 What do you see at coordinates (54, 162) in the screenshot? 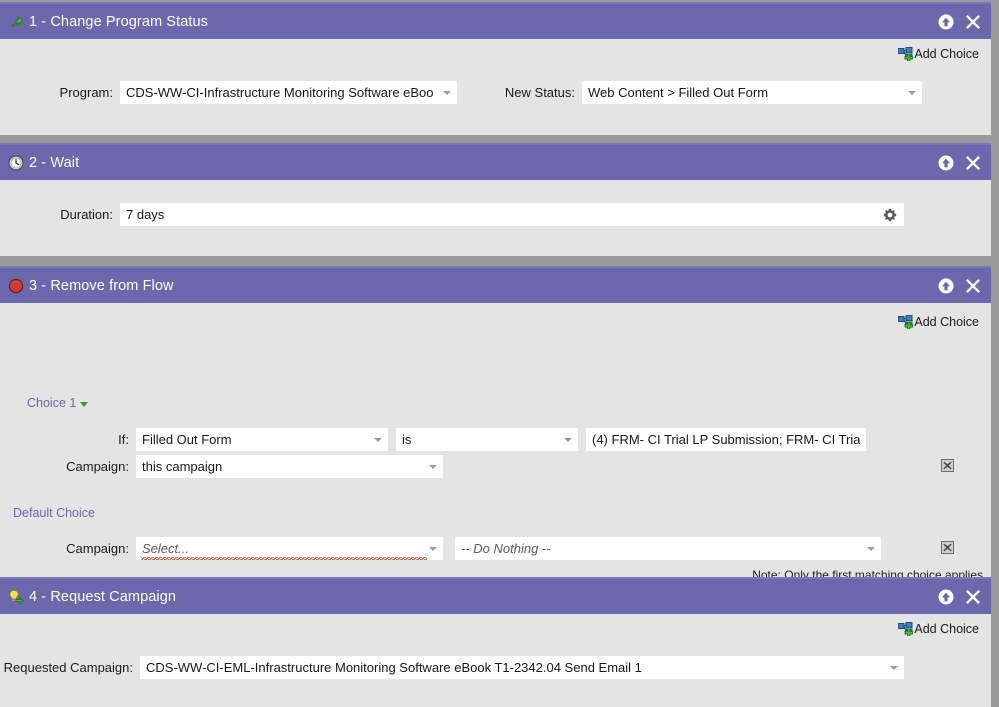
I see `step-2-title: 2 - Wait` at bounding box center [54, 162].